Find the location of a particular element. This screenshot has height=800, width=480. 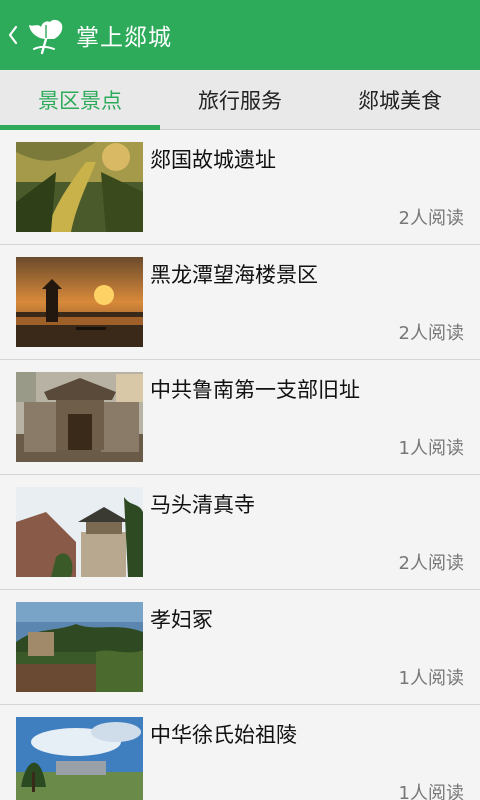

tab-scenic-spots: 景区景点 is located at coordinates (80, 100).